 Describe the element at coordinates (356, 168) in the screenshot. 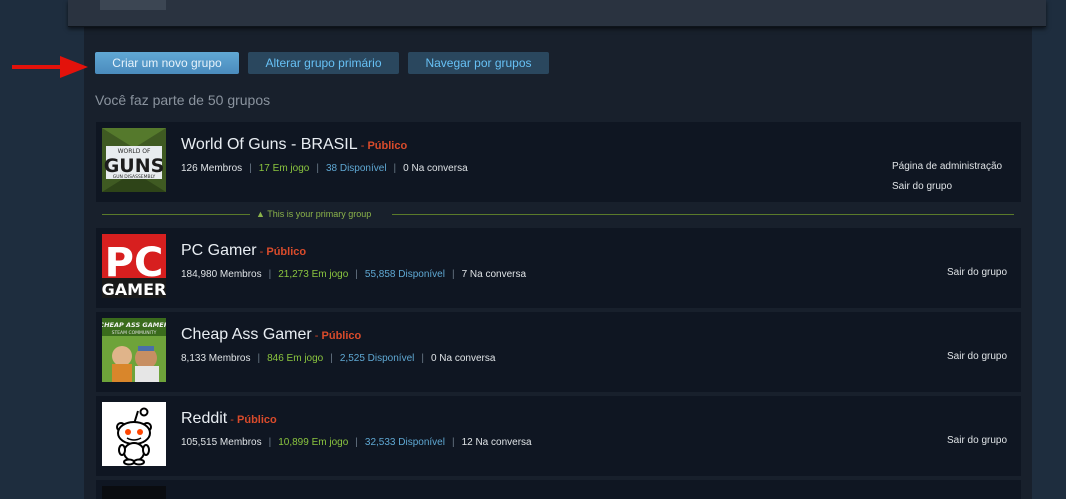

I see `online-count: 38 Disponível` at that location.